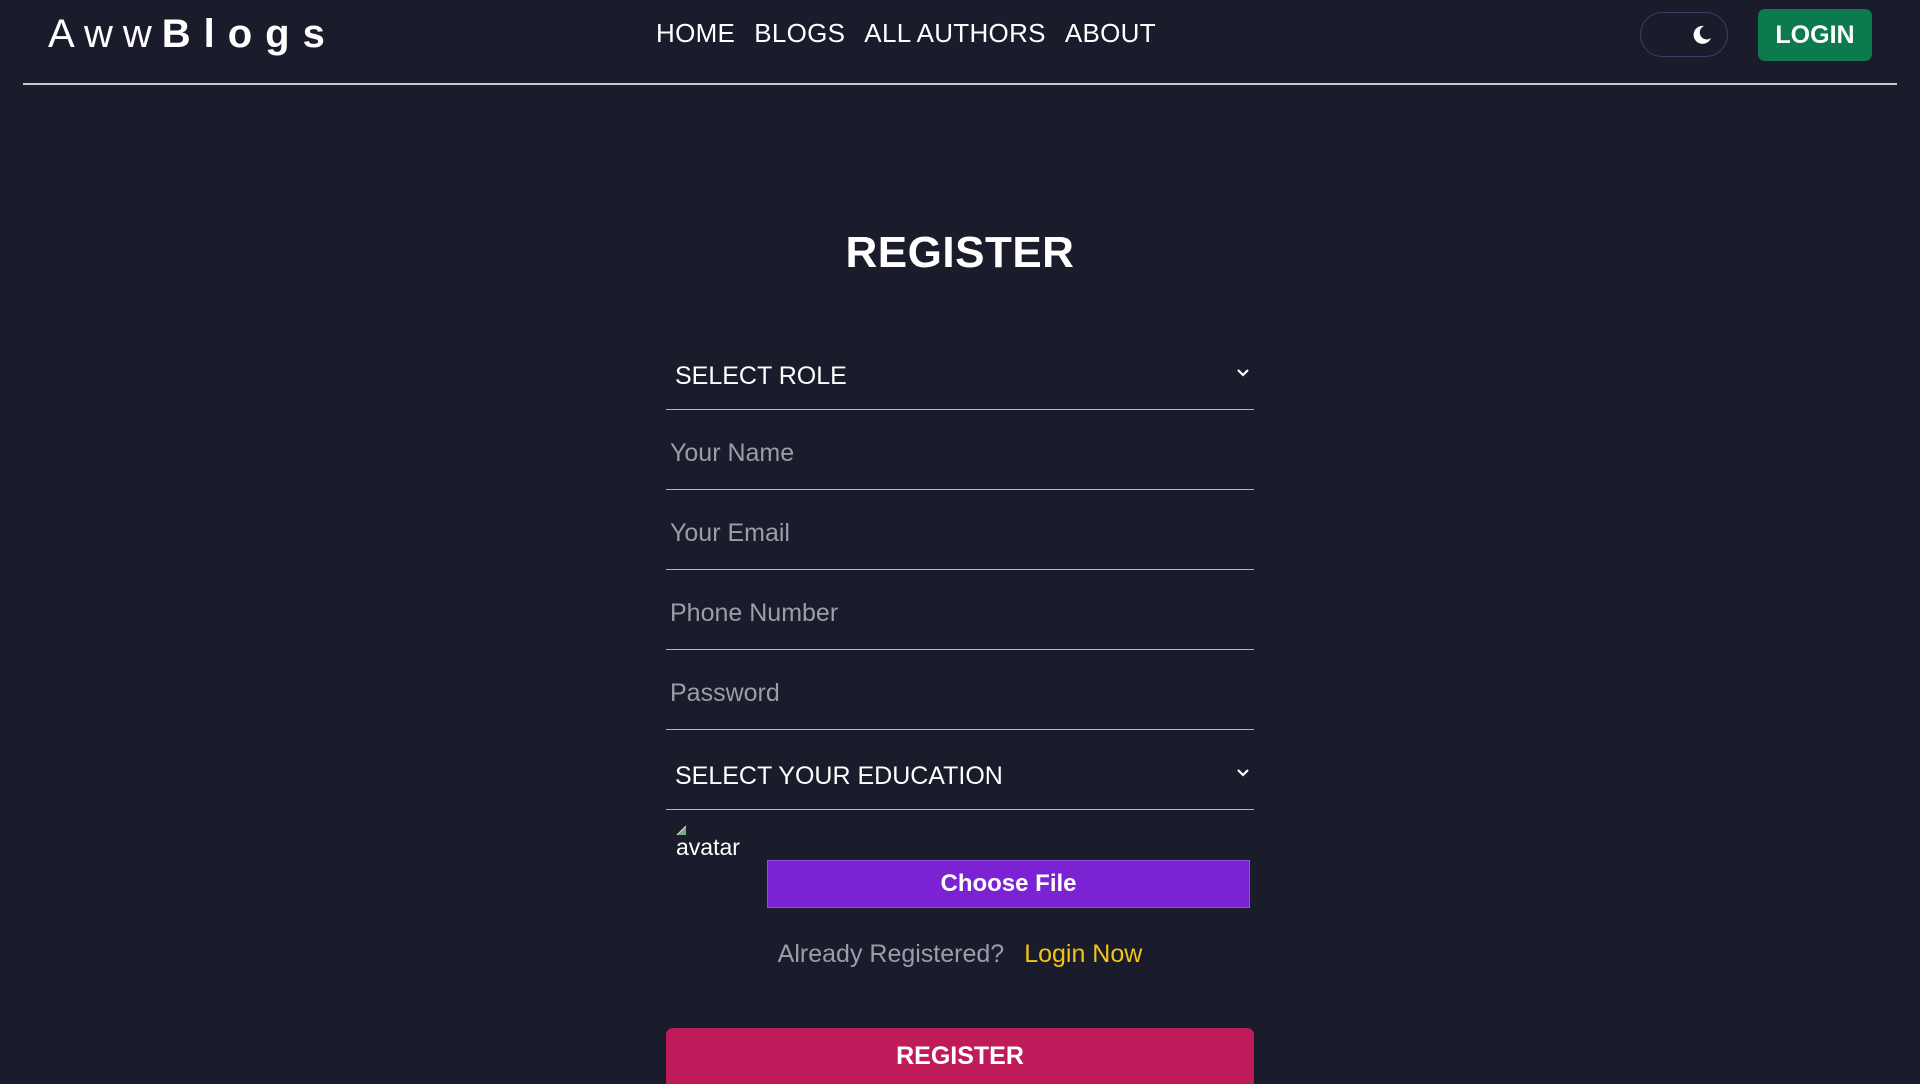 This screenshot has height=1084, width=1920. I want to click on moon-icon, so click(1702, 34).